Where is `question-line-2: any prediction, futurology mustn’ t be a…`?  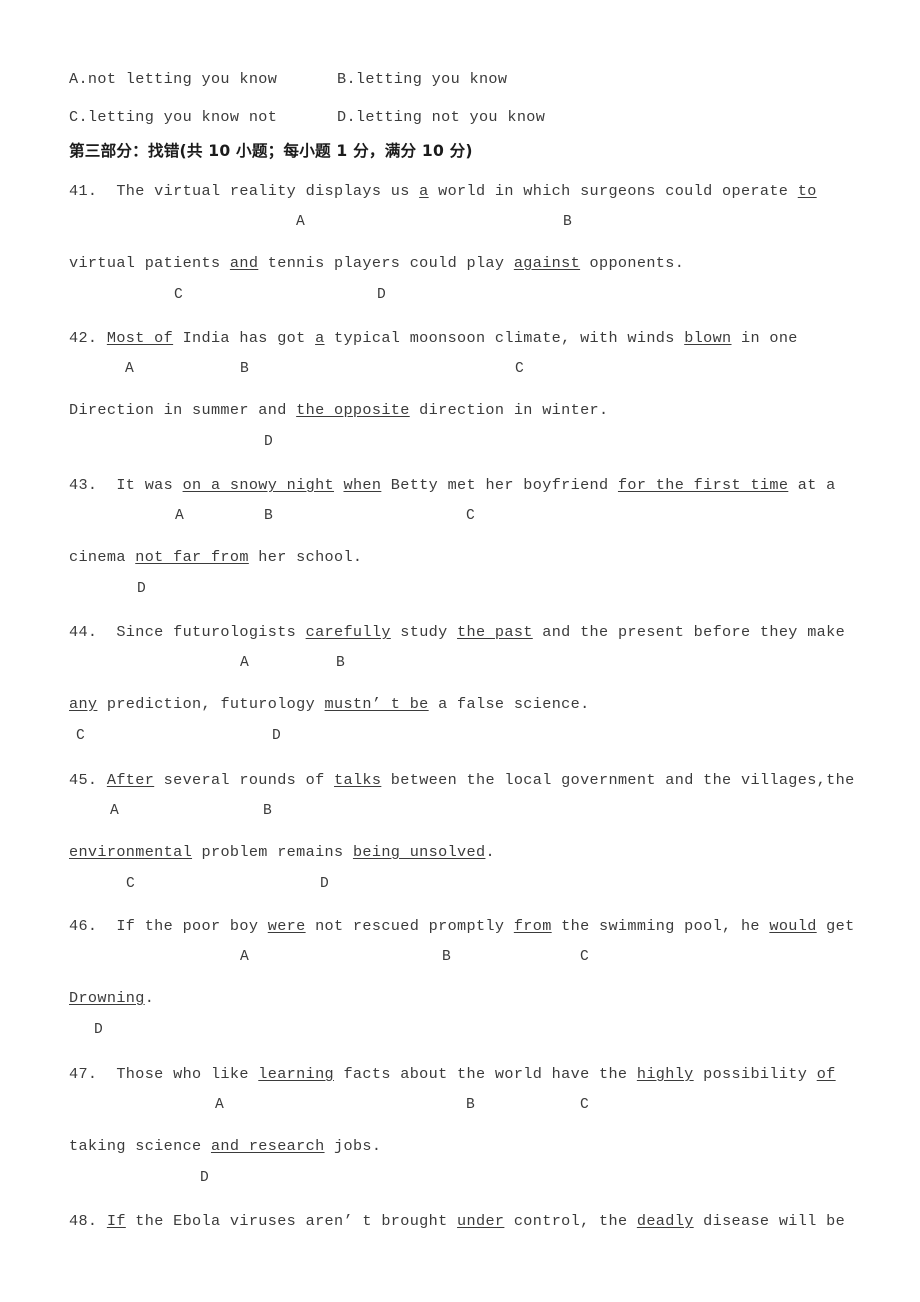
question-line-2: any prediction, futurology mustn’ t be a… is located at coordinates (329, 704).